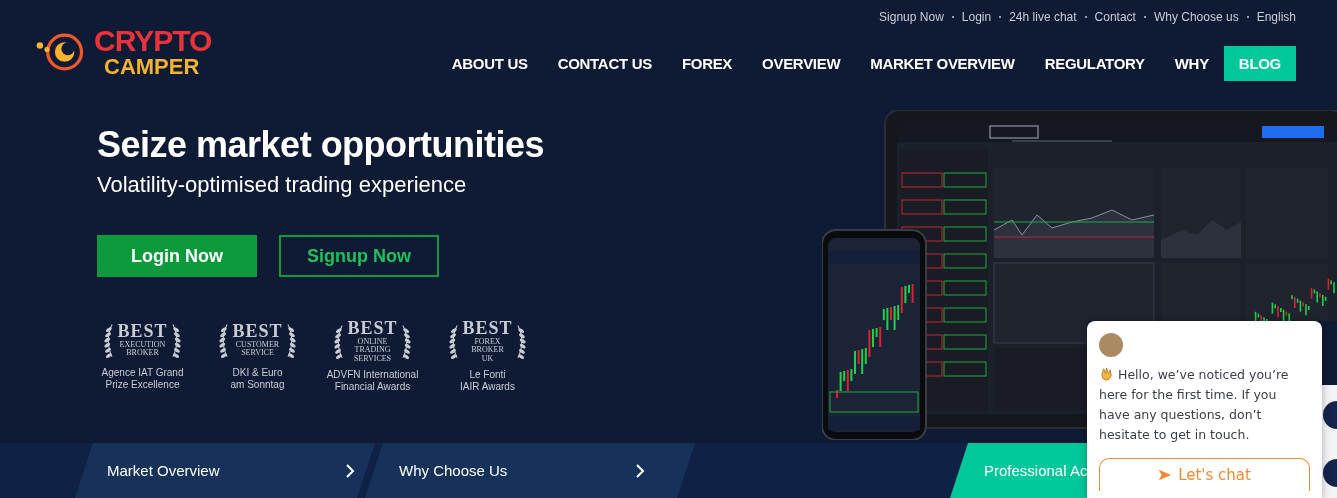  What do you see at coordinates (707, 63) in the screenshot?
I see `nav-link: FOREX` at bounding box center [707, 63].